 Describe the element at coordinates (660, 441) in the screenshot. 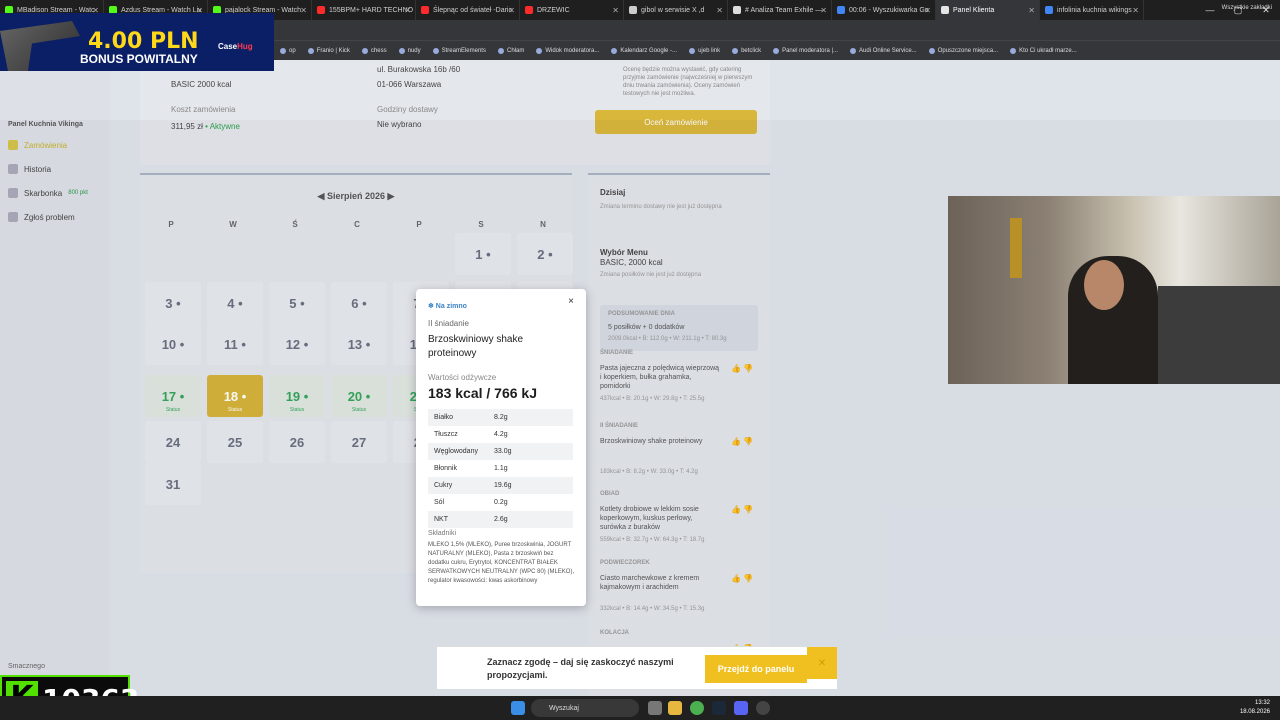

I see `meal-dish: Brzoskwiniowy shake proteinowy` at that location.